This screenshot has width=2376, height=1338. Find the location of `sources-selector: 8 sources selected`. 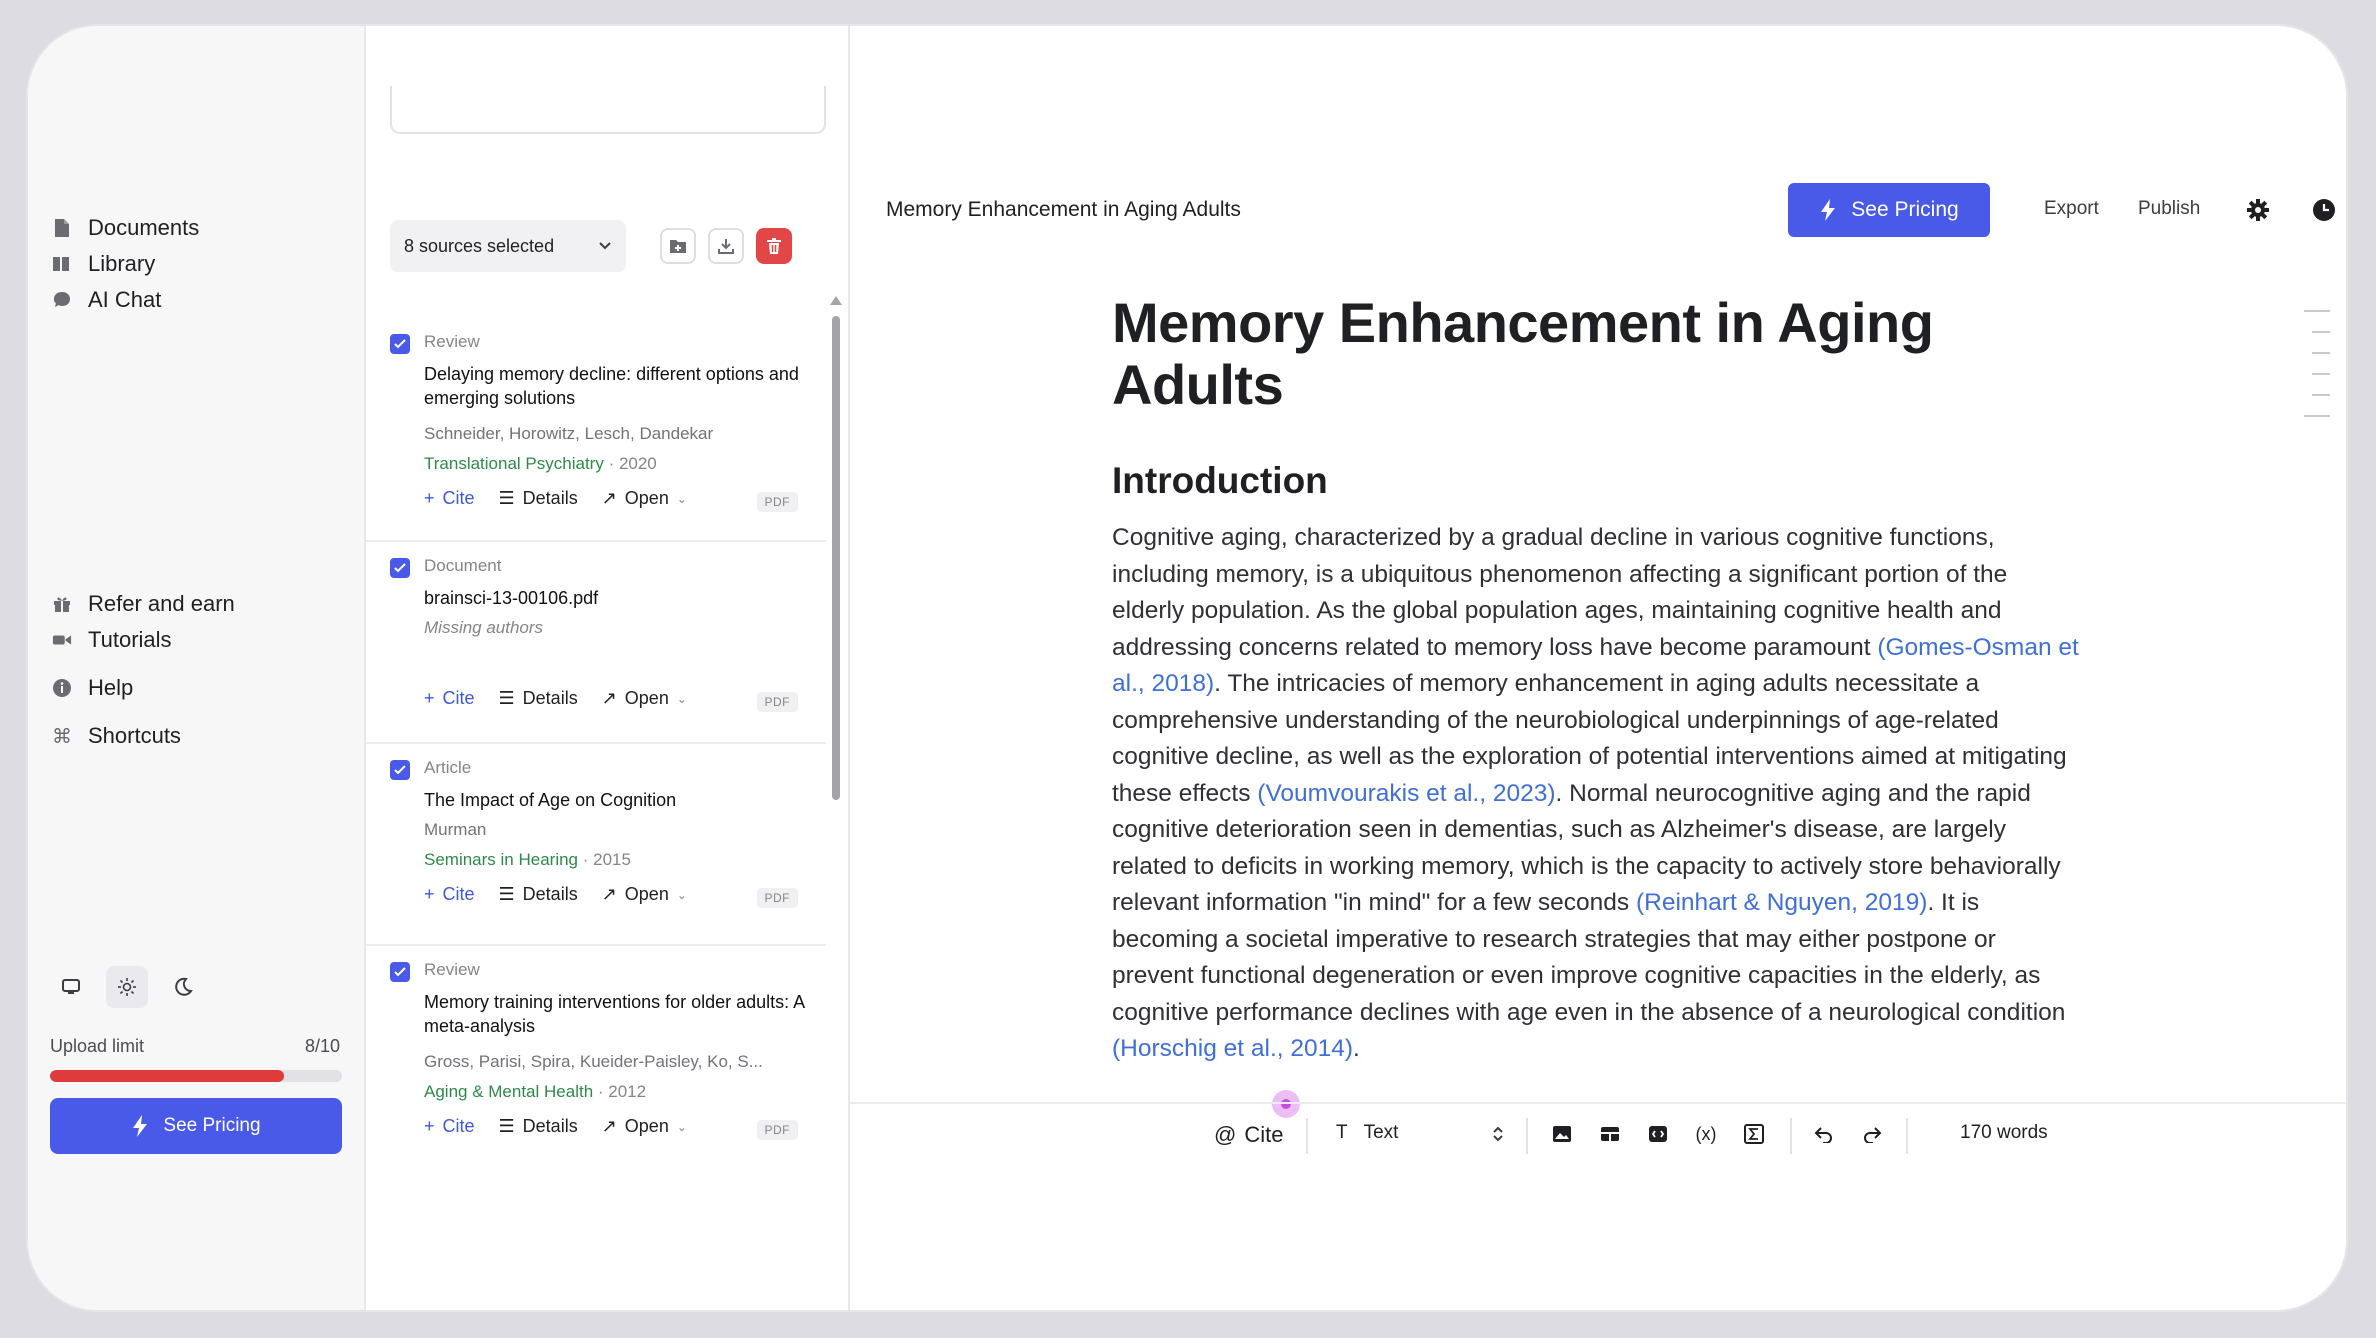

sources-selector: 8 sources selected is located at coordinates (508, 246).